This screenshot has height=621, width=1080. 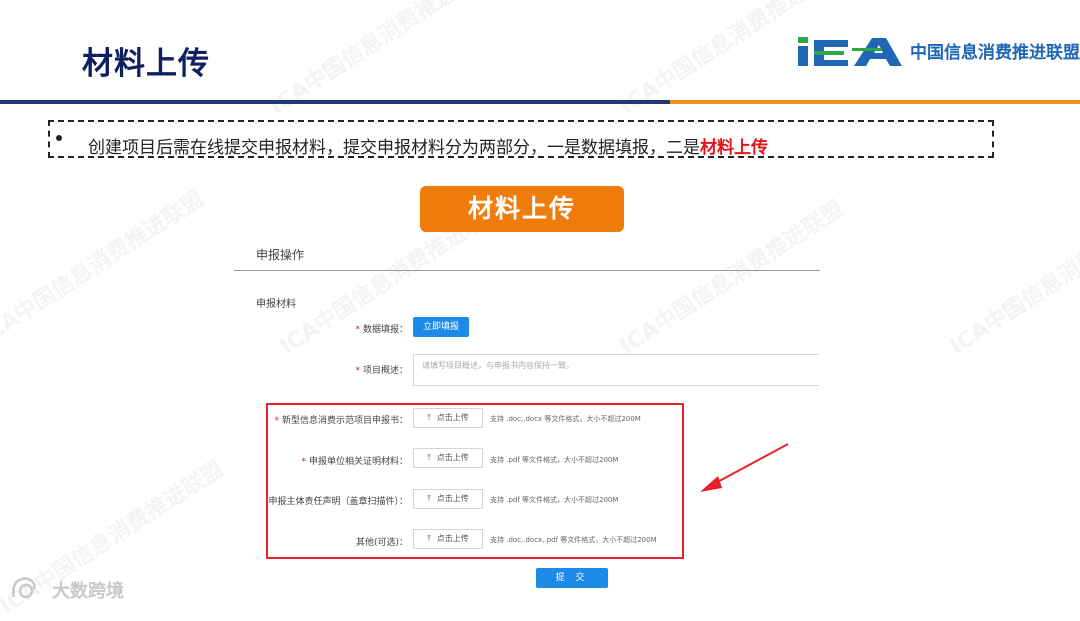 What do you see at coordinates (358, 462) in the screenshot?
I see `upload-label-text: 申报单位相关证明材料：` at bounding box center [358, 462].